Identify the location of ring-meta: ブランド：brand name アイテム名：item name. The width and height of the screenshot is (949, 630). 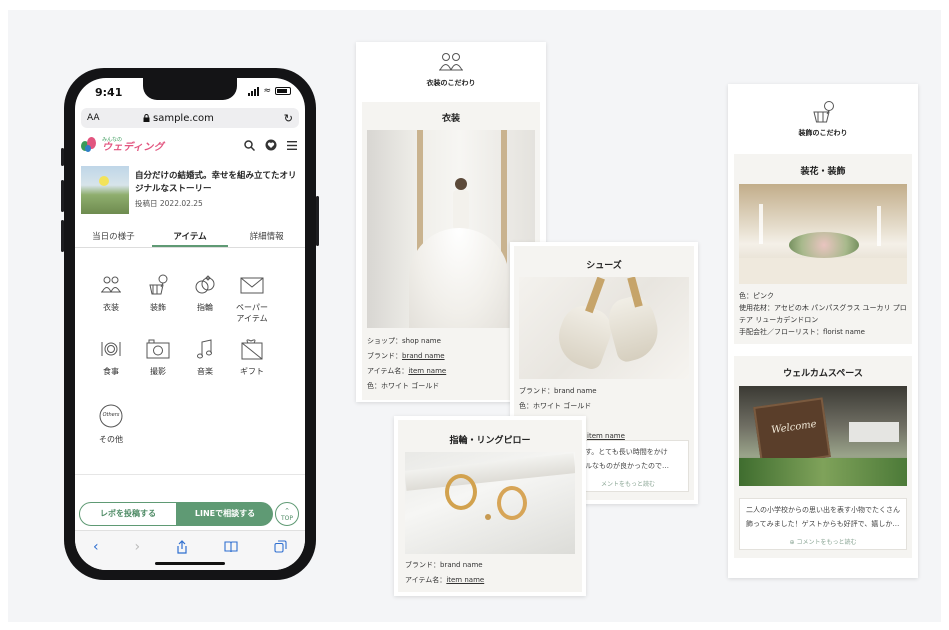
(490, 573).